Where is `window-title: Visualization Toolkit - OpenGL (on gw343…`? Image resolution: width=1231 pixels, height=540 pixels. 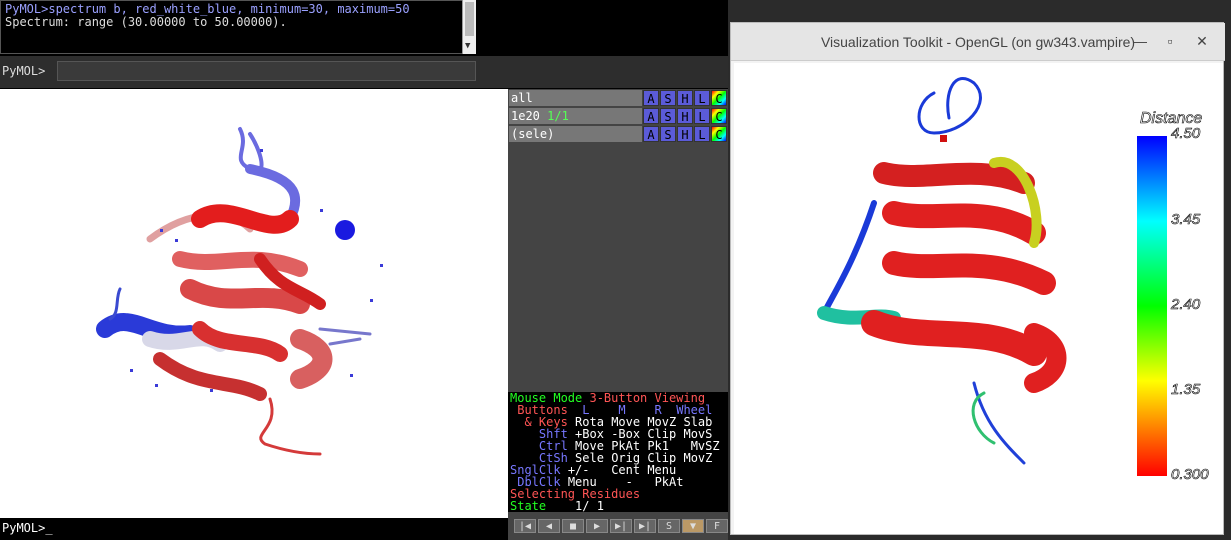 window-title: Visualization Toolkit - OpenGL (on gw343… is located at coordinates (978, 42).